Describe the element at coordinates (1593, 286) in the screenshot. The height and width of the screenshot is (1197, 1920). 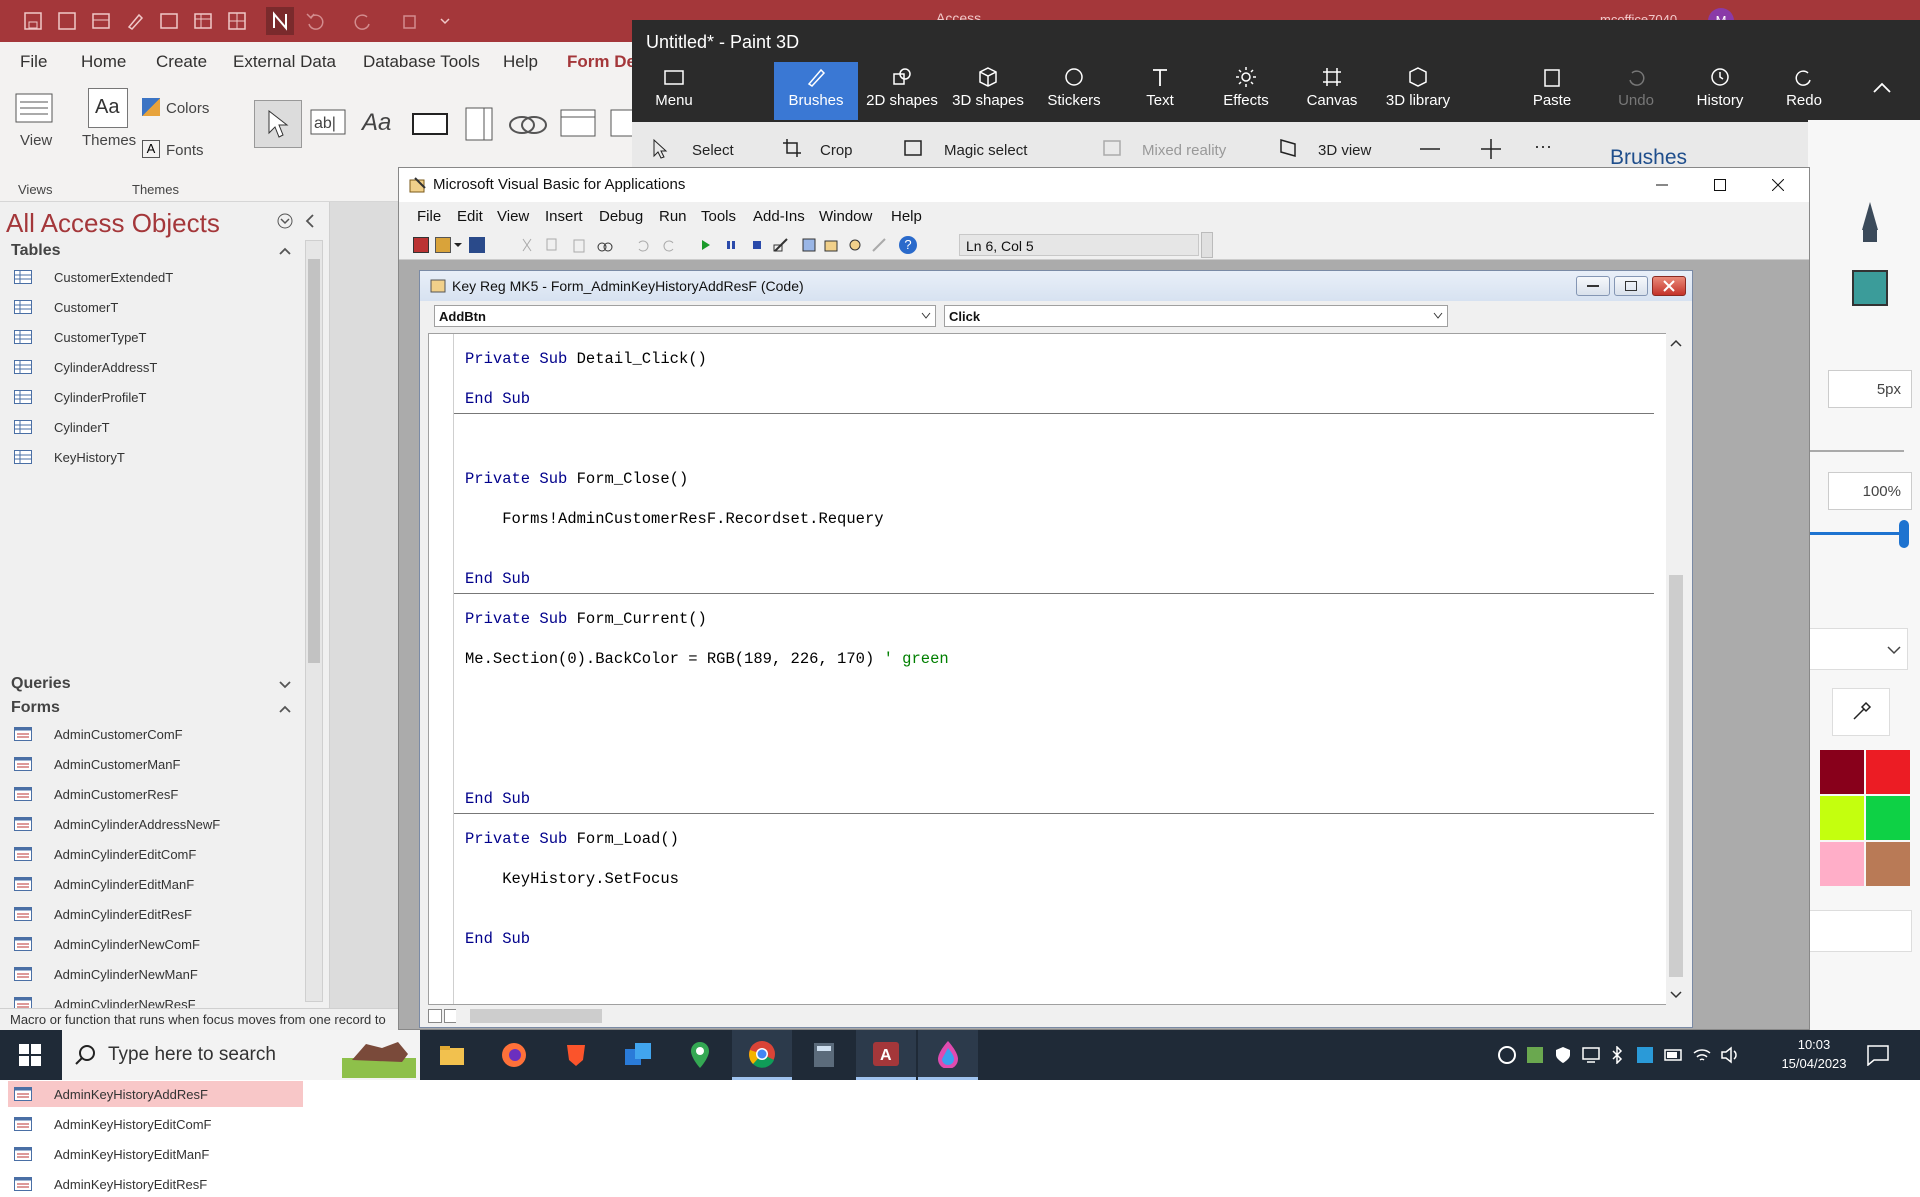
I see `code-minimize-button` at that location.